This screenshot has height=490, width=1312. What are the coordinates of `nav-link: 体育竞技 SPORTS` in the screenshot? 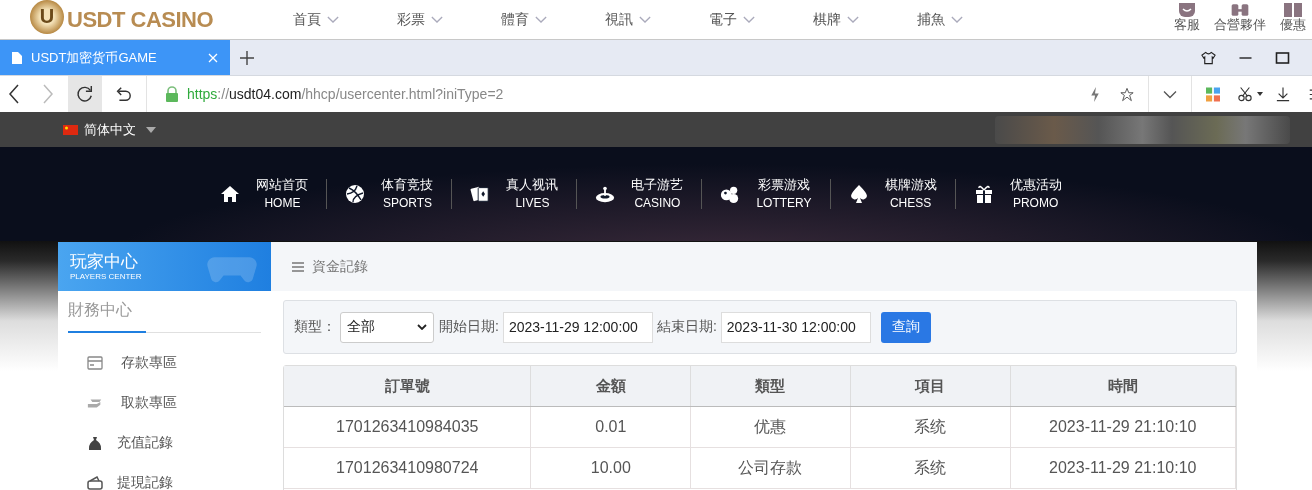 It's located at (407, 194).